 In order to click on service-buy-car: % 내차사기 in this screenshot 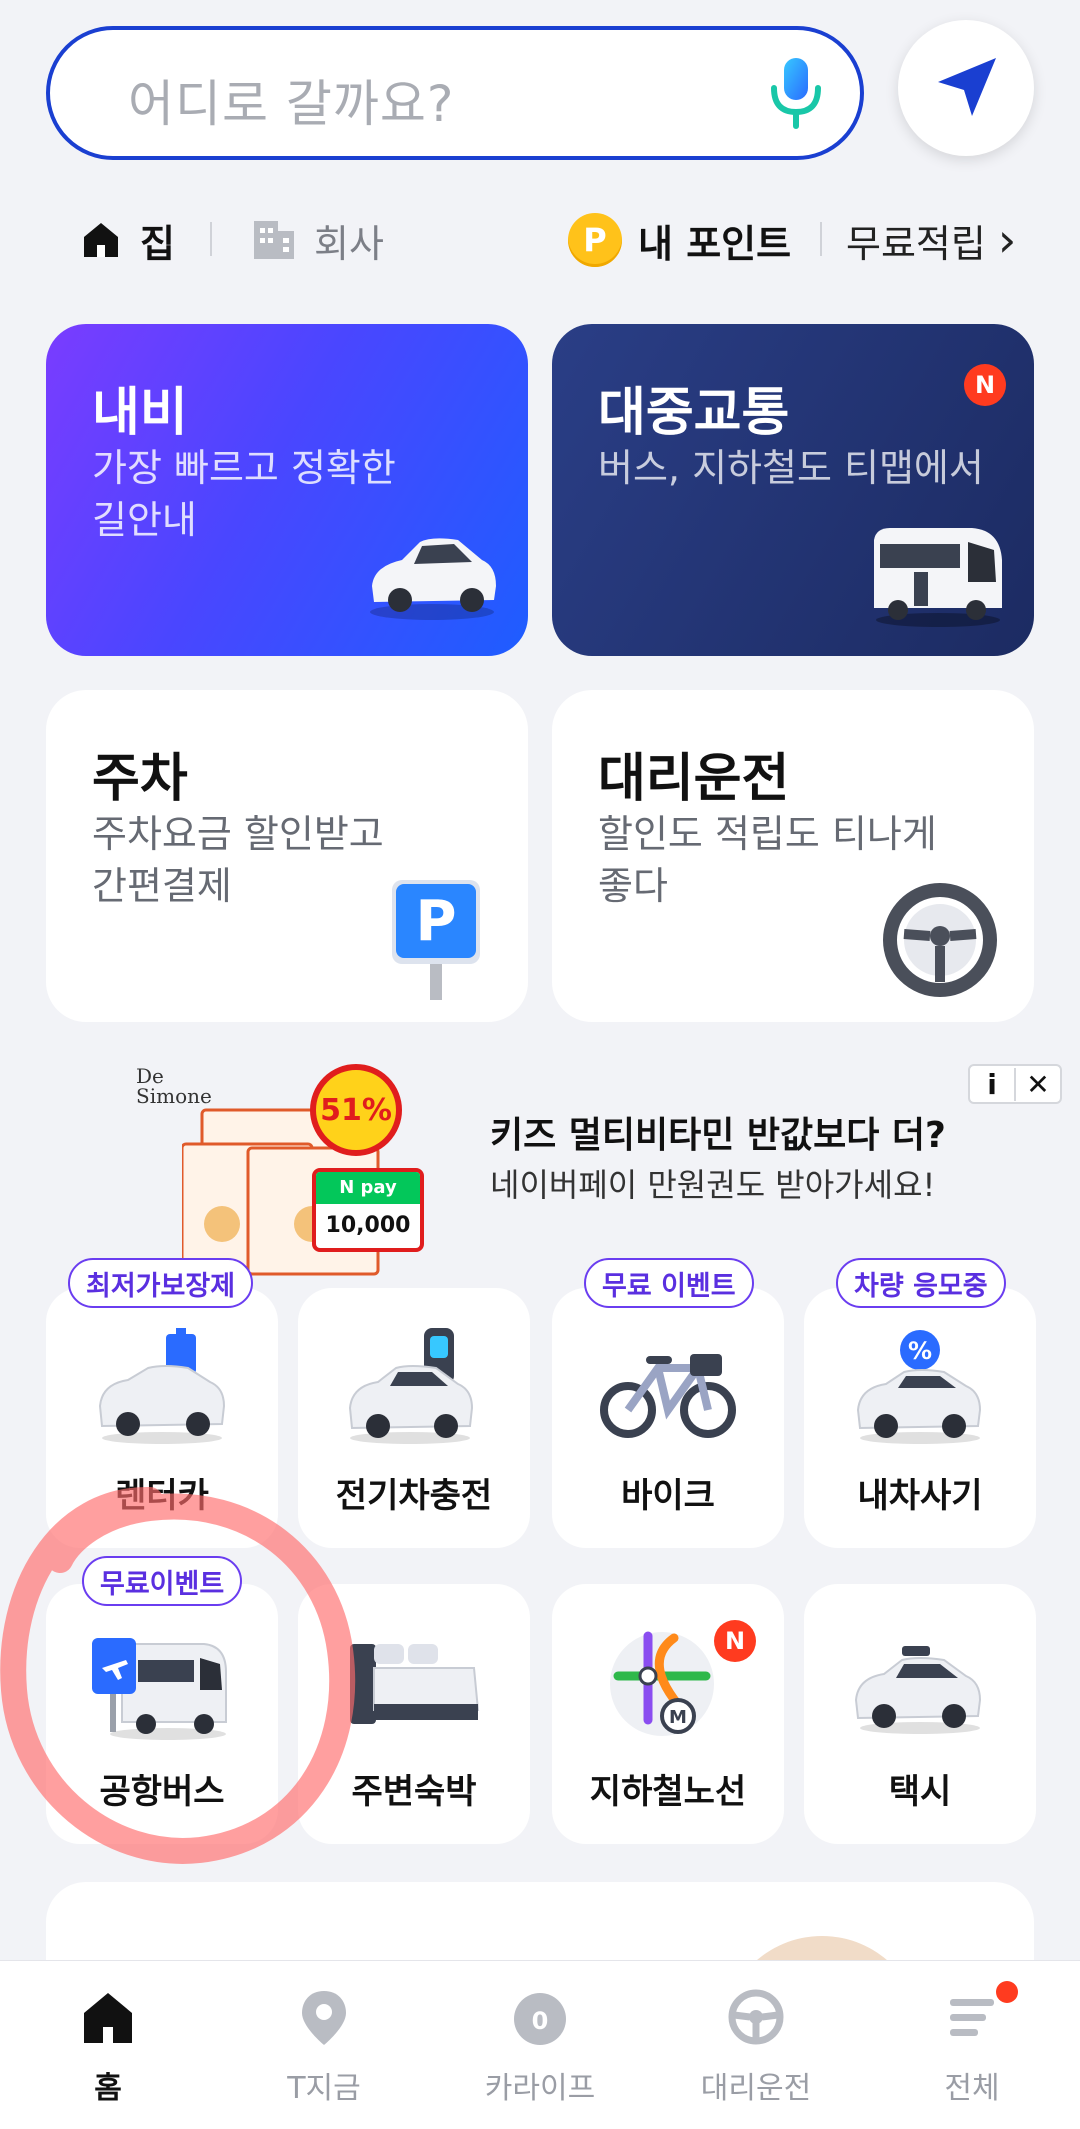, I will do `click(920, 1418)`.